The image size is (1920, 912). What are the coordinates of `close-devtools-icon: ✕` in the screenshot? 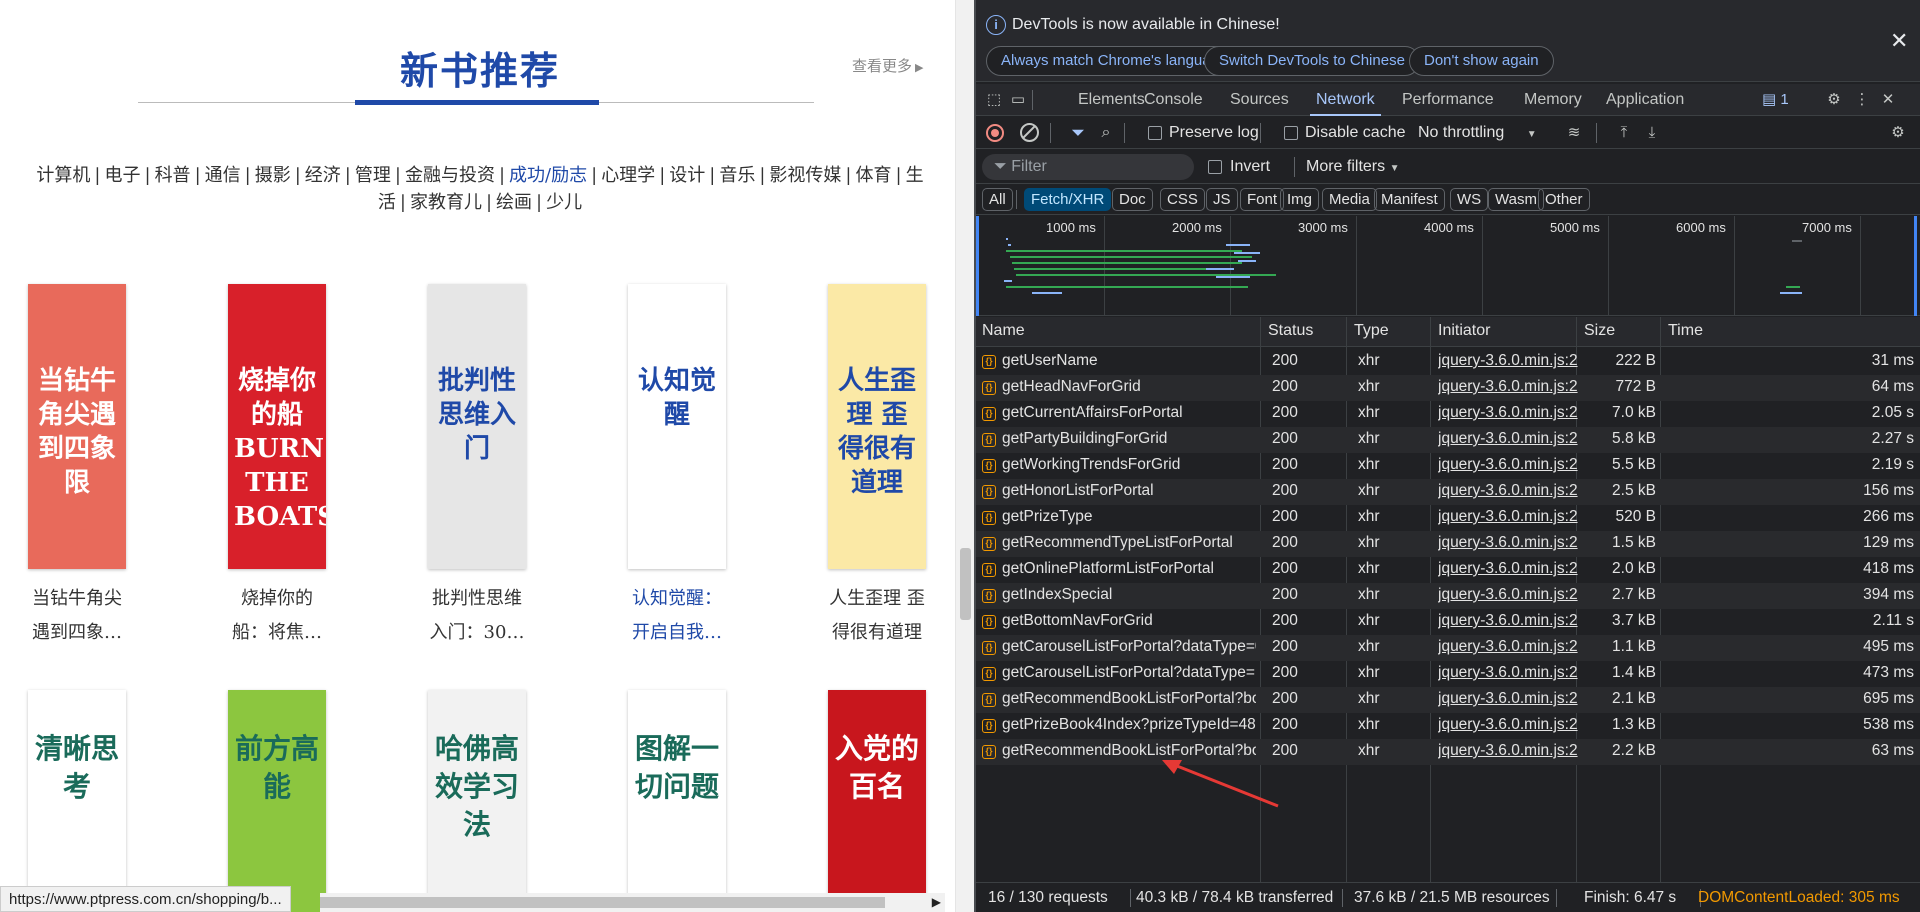 It's located at (1888, 100).